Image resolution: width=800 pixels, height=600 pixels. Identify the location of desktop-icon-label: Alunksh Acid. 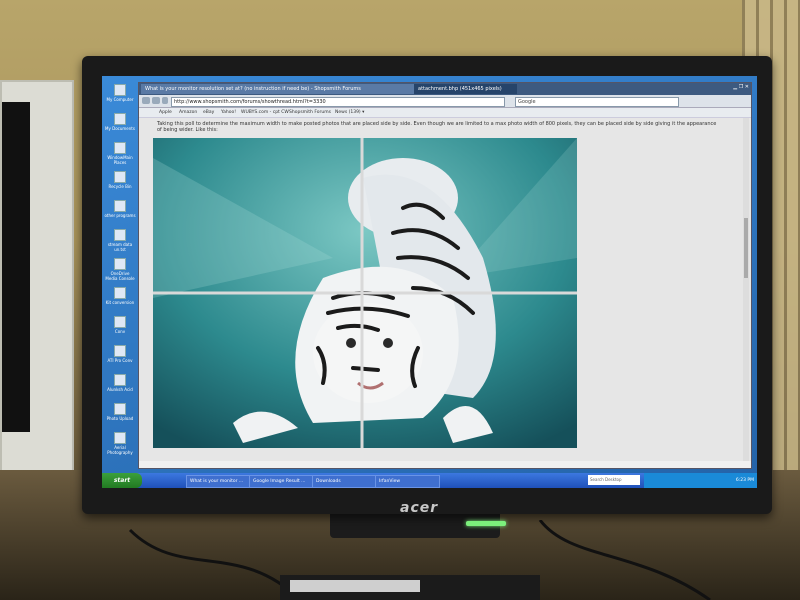
(120, 389).